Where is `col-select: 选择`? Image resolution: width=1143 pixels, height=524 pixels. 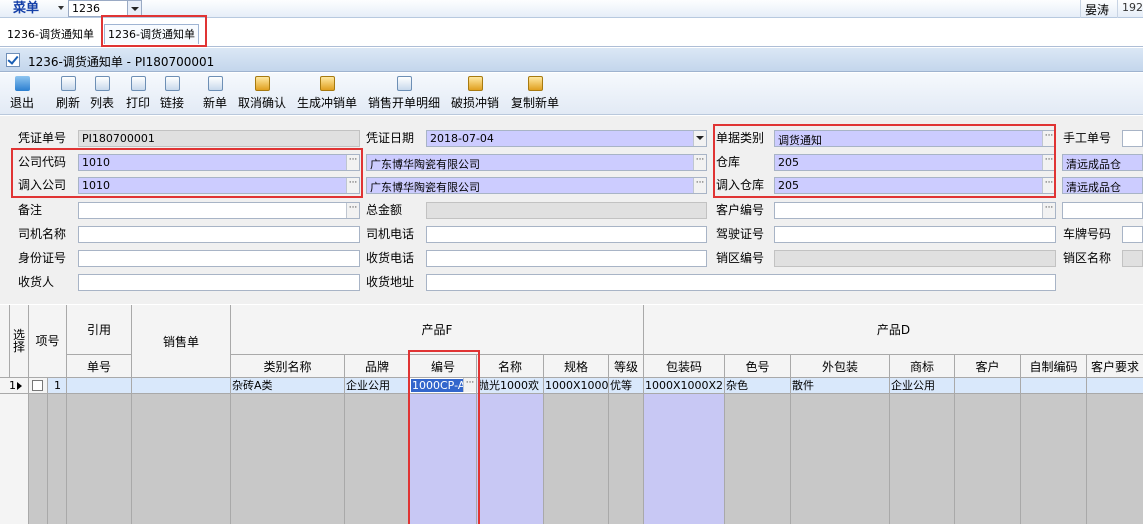 col-select: 选择 is located at coordinates (19, 341).